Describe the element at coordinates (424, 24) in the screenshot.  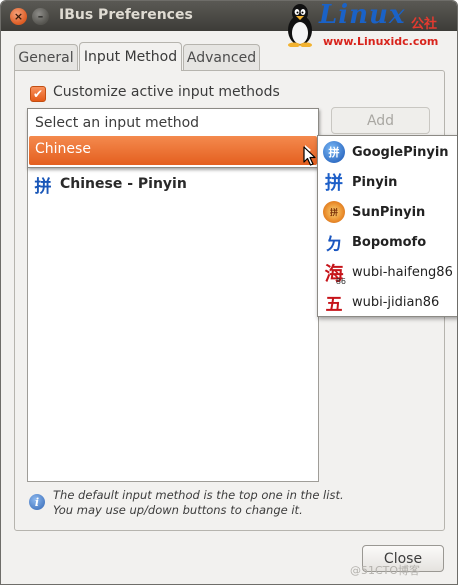
I see `watermark-chinese: 公社` at that location.